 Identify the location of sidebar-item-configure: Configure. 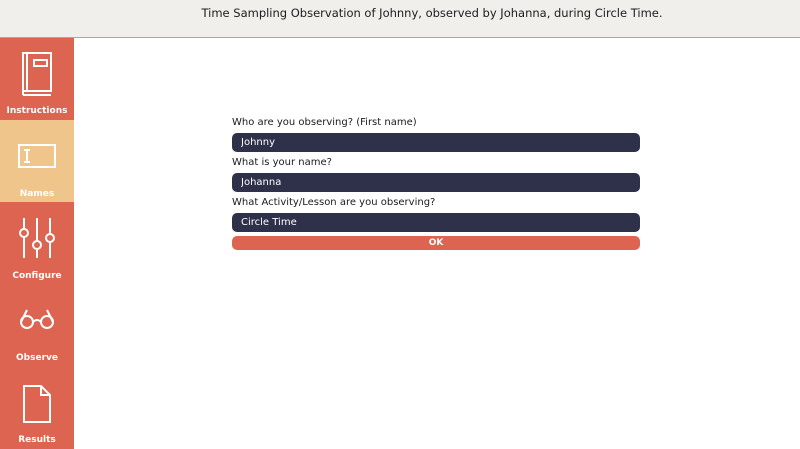
(37, 243).